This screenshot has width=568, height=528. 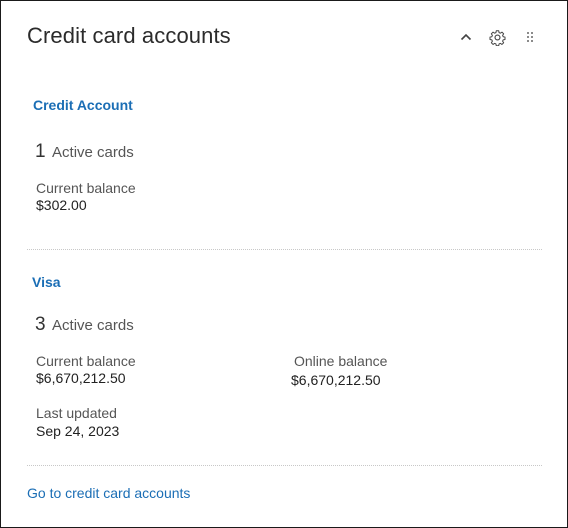 I want to click on chevron-up-icon, so click(x=466, y=37).